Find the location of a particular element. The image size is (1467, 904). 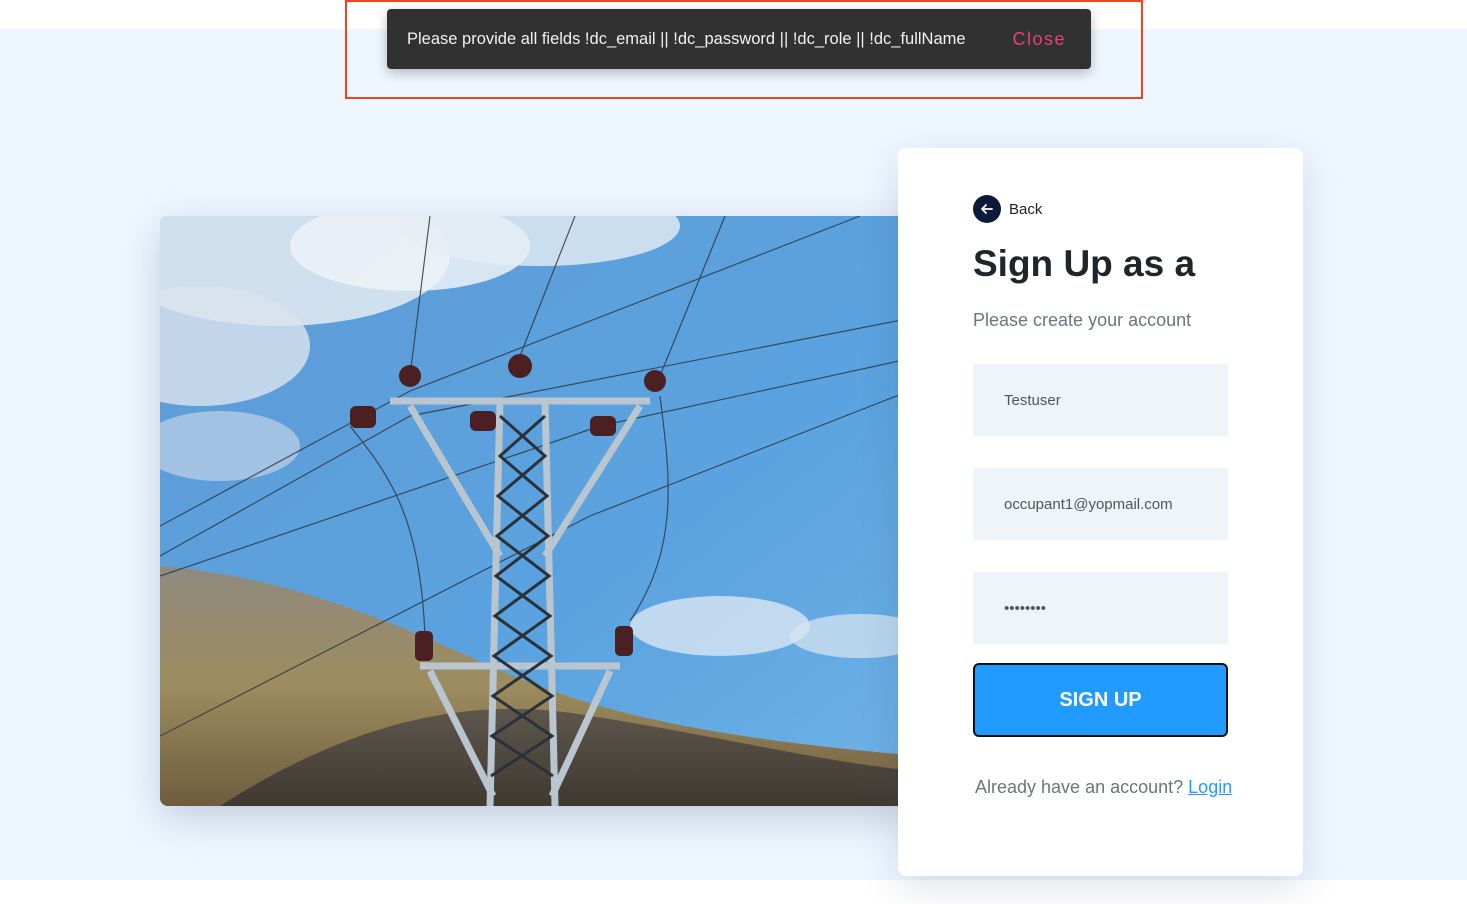

login-prompt-row: Already have an account? Login is located at coordinates (1103, 787).